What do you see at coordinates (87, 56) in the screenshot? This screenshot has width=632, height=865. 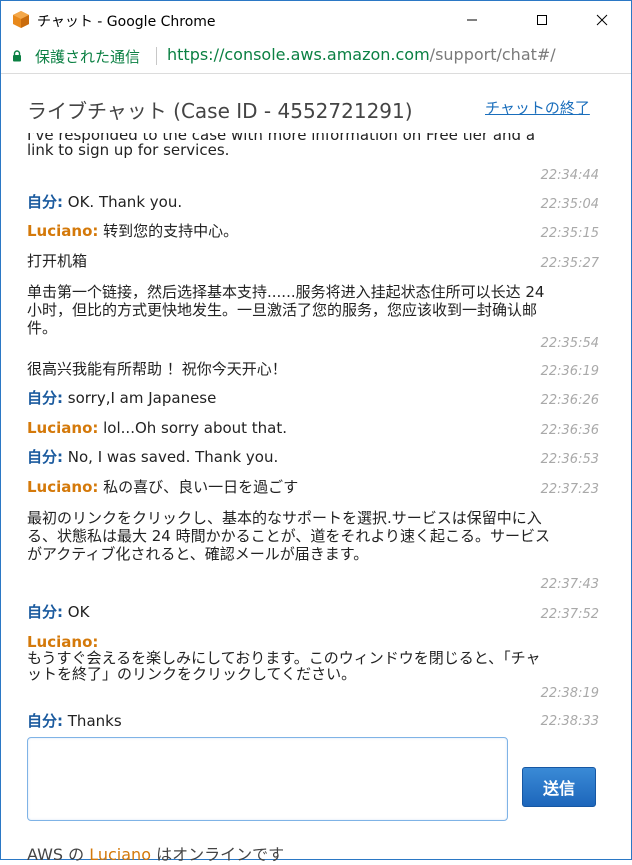 I see `secure-connection-label: 保護された通信` at bounding box center [87, 56].